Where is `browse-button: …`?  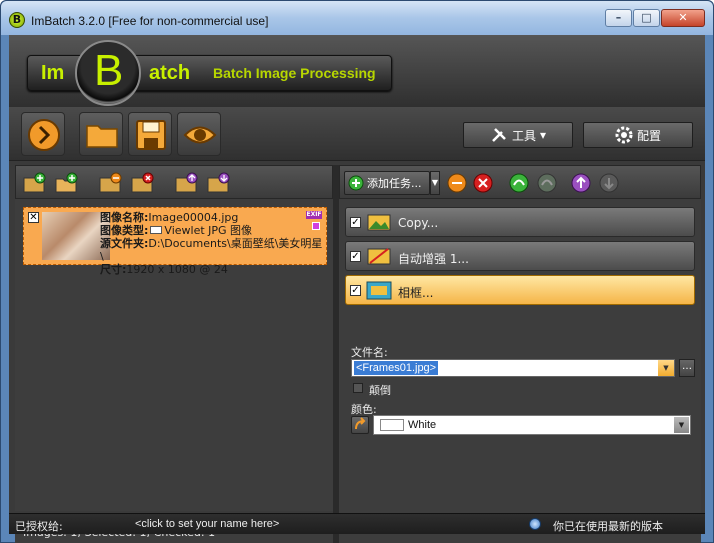 browse-button: … is located at coordinates (687, 368).